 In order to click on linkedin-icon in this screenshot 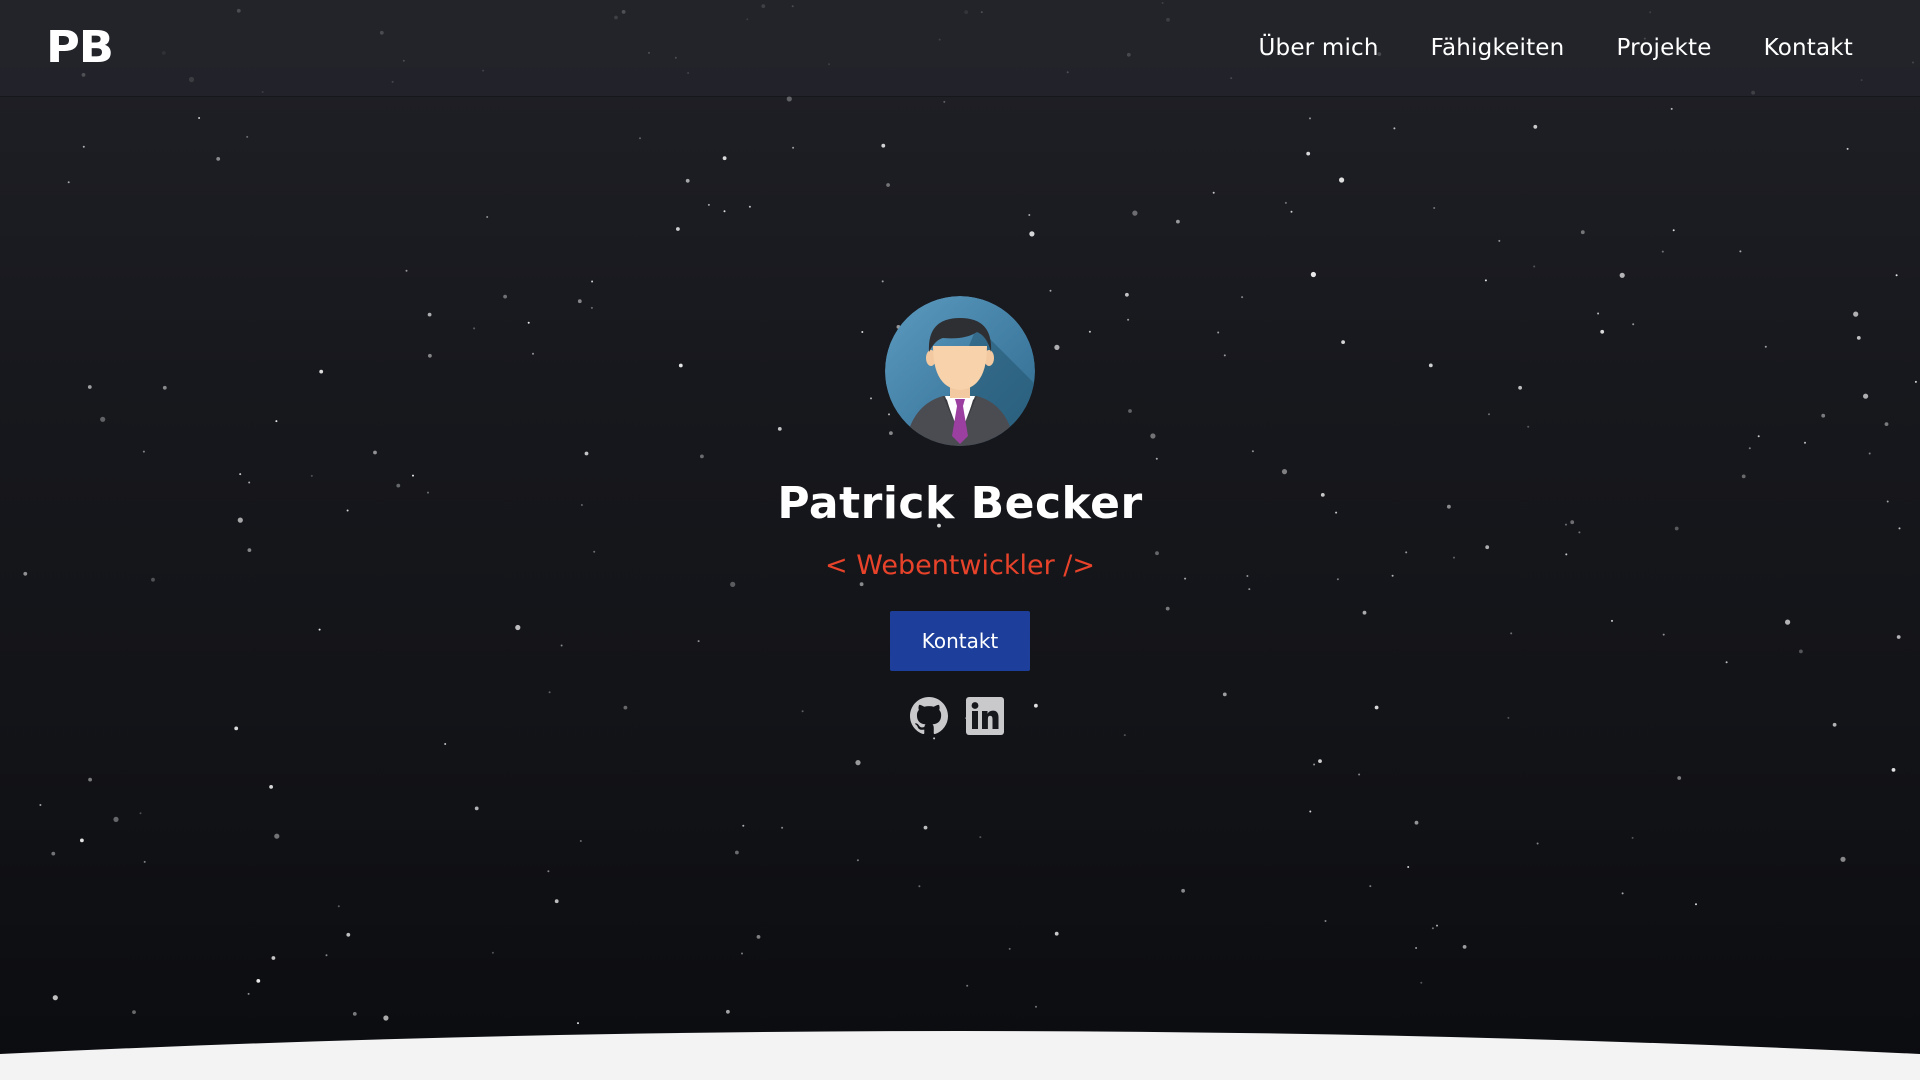, I will do `click(985, 716)`.